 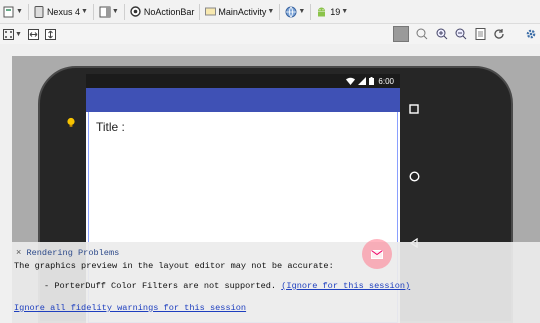 I want to click on zoom-actual-icon, so click(x=422, y=34).